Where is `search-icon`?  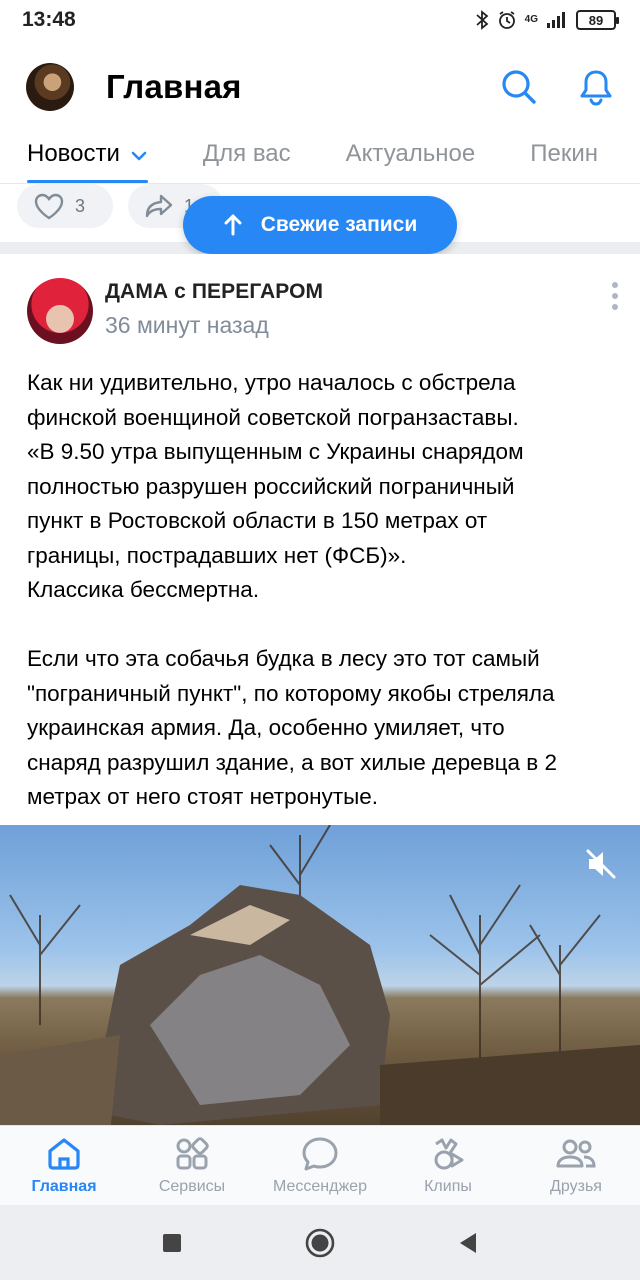 search-icon is located at coordinates (519, 87).